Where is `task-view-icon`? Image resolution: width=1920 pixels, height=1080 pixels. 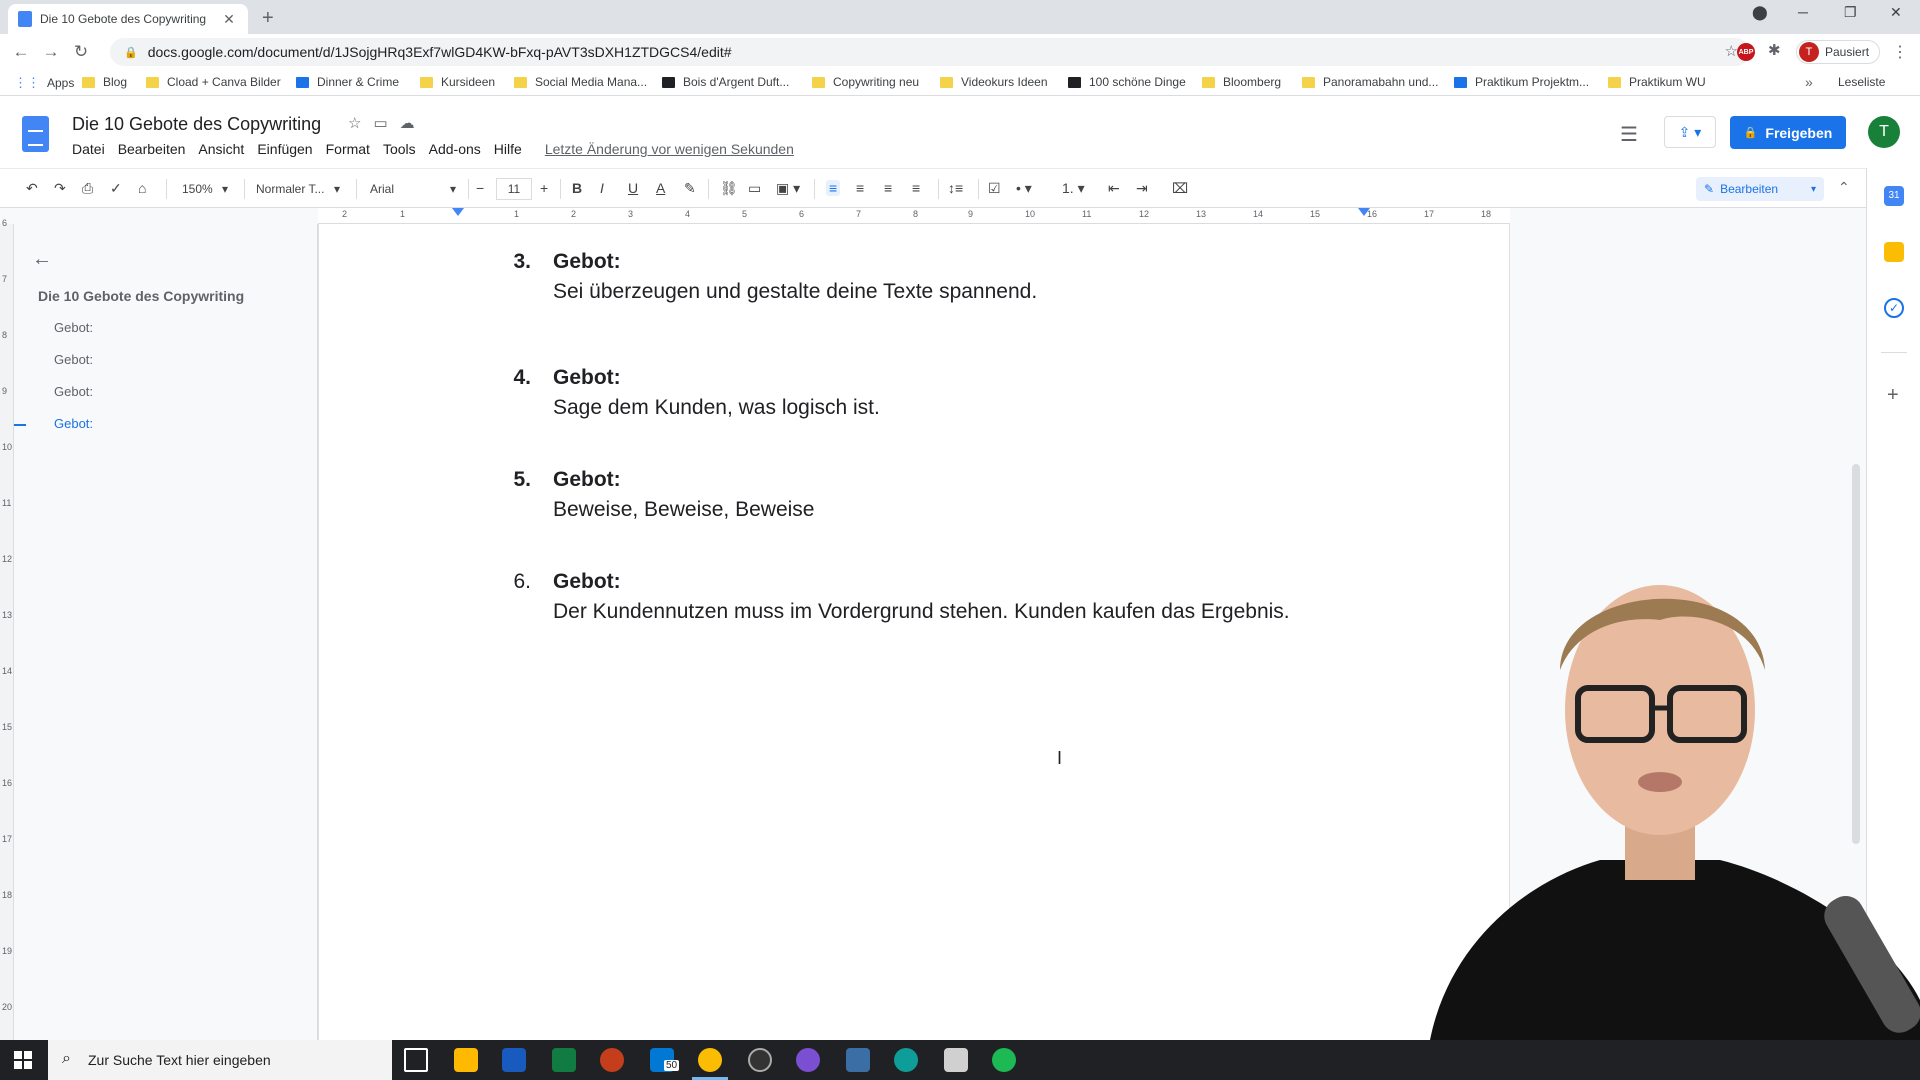
task-view-icon is located at coordinates (416, 1060).